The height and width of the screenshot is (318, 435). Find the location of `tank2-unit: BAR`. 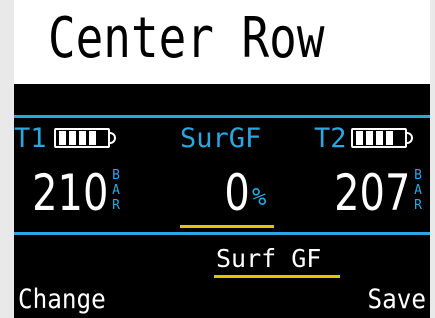

tank2-unit: BAR is located at coordinates (418, 190).